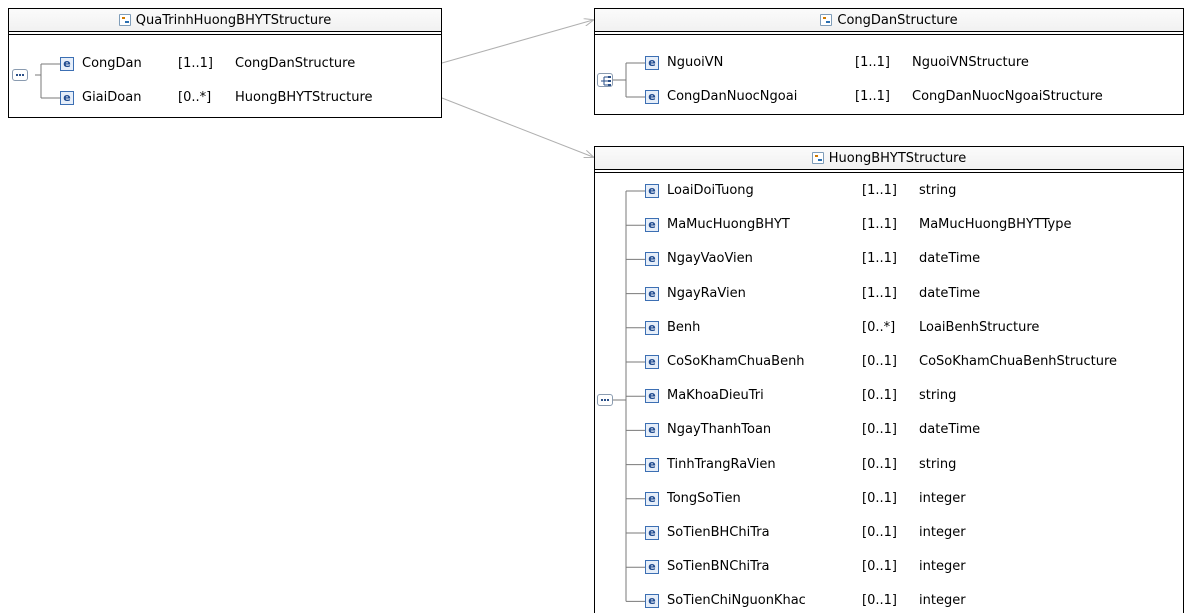 The height and width of the screenshot is (613, 1193). I want to click on huong-row-makhoadieutri: e MaKhoaDieuTri [0..1] string, so click(800, 396).